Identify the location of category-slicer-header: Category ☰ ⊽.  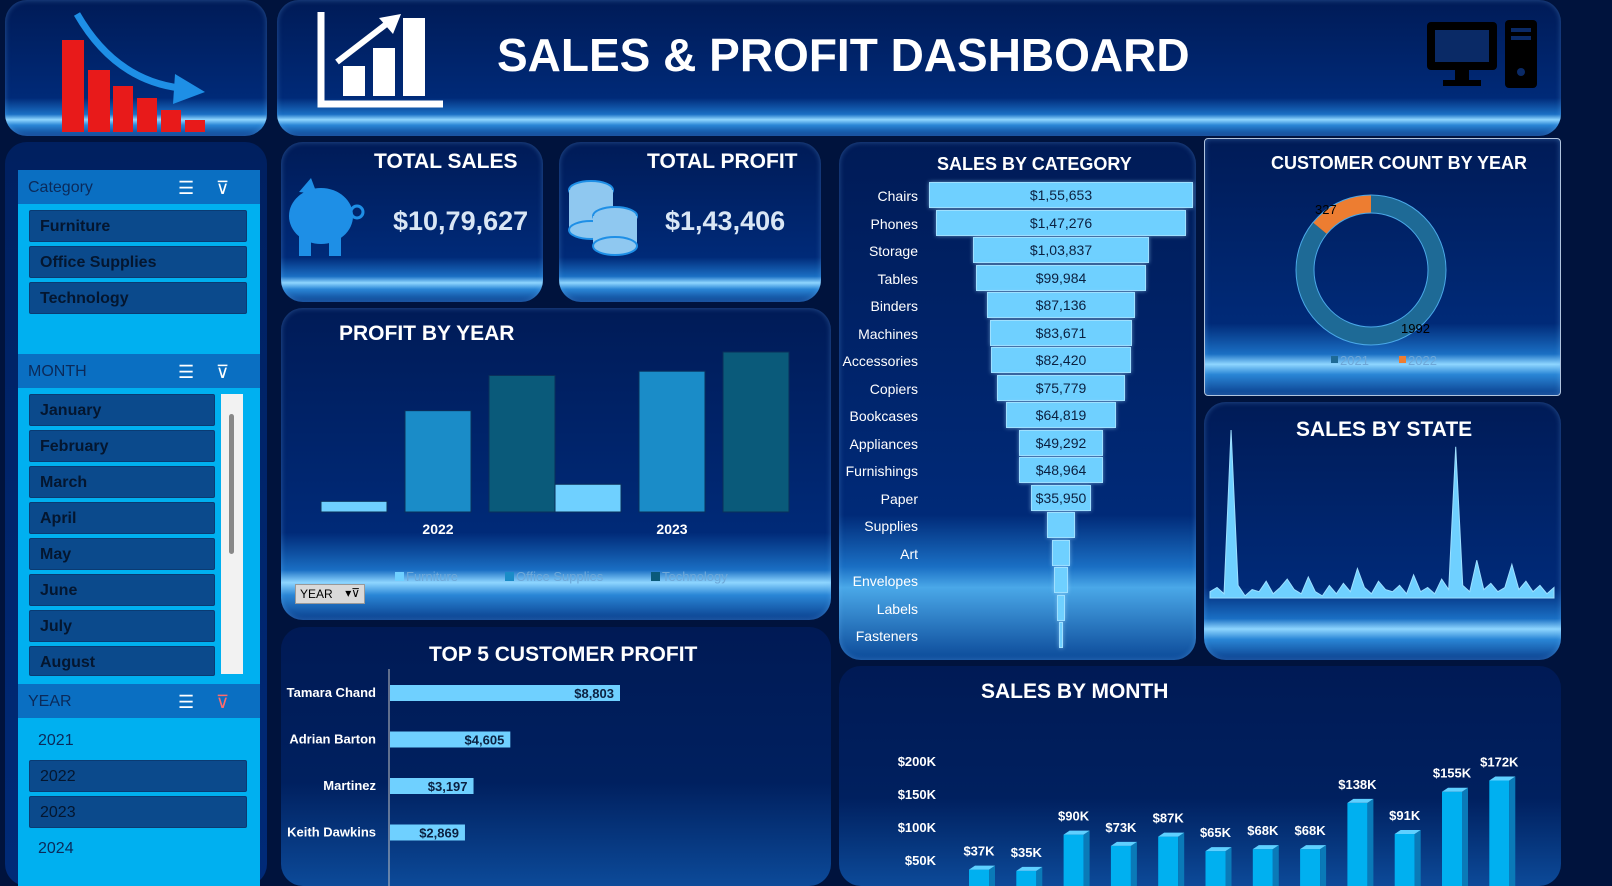
(139, 187).